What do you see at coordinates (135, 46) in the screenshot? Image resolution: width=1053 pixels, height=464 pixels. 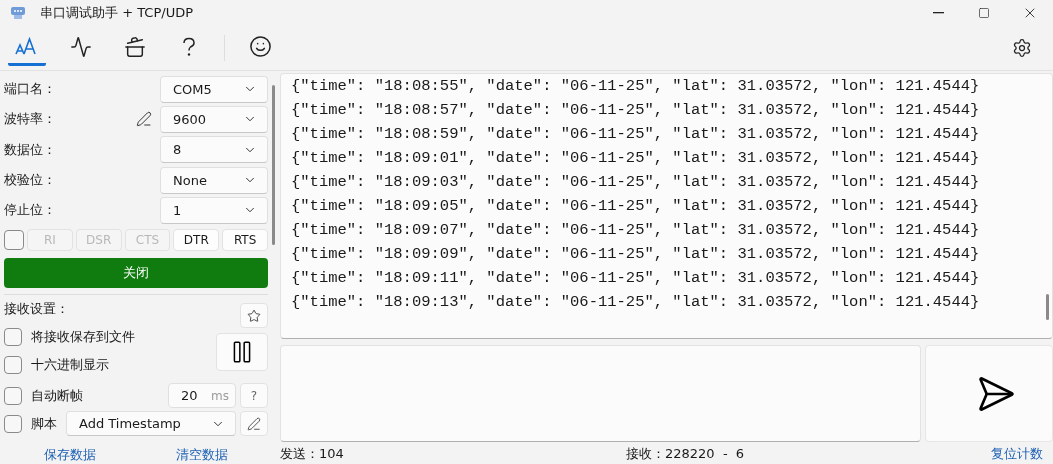 I see `pot-icon` at bounding box center [135, 46].